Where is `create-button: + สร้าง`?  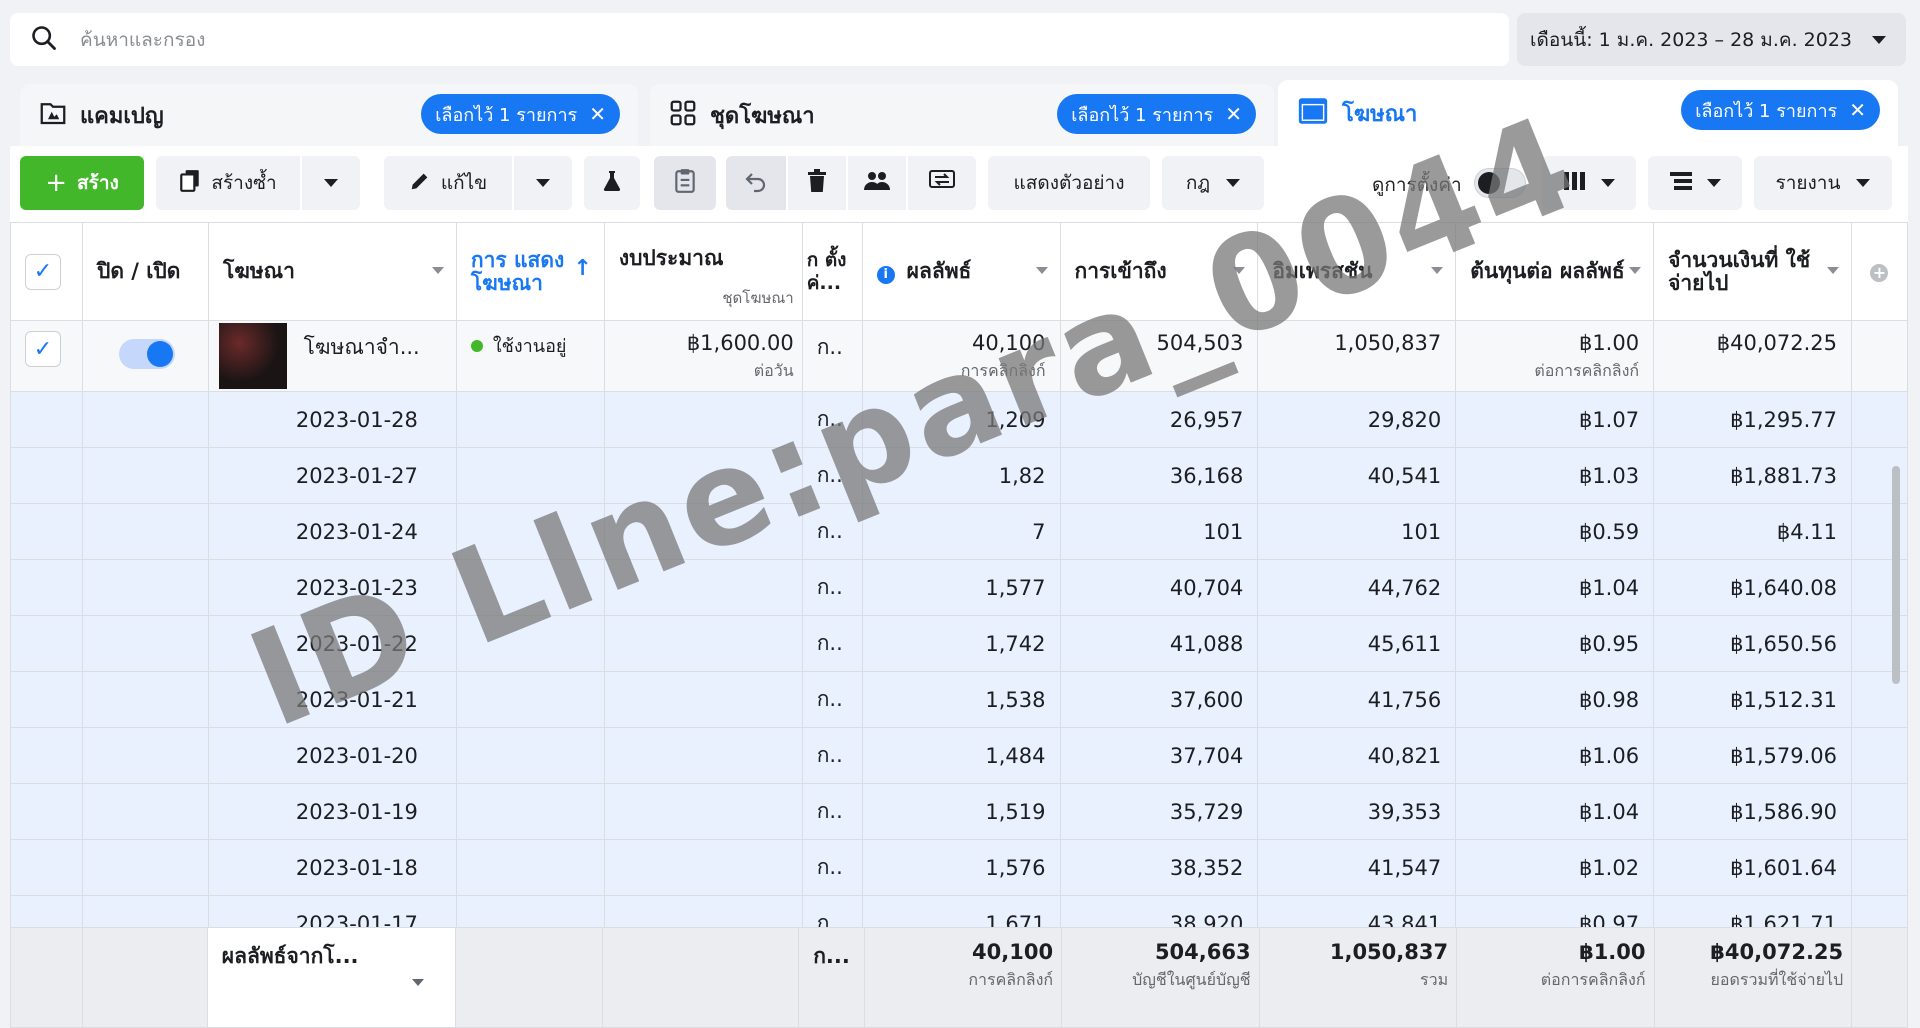 create-button: + สร้าง is located at coordinates (82, 183).